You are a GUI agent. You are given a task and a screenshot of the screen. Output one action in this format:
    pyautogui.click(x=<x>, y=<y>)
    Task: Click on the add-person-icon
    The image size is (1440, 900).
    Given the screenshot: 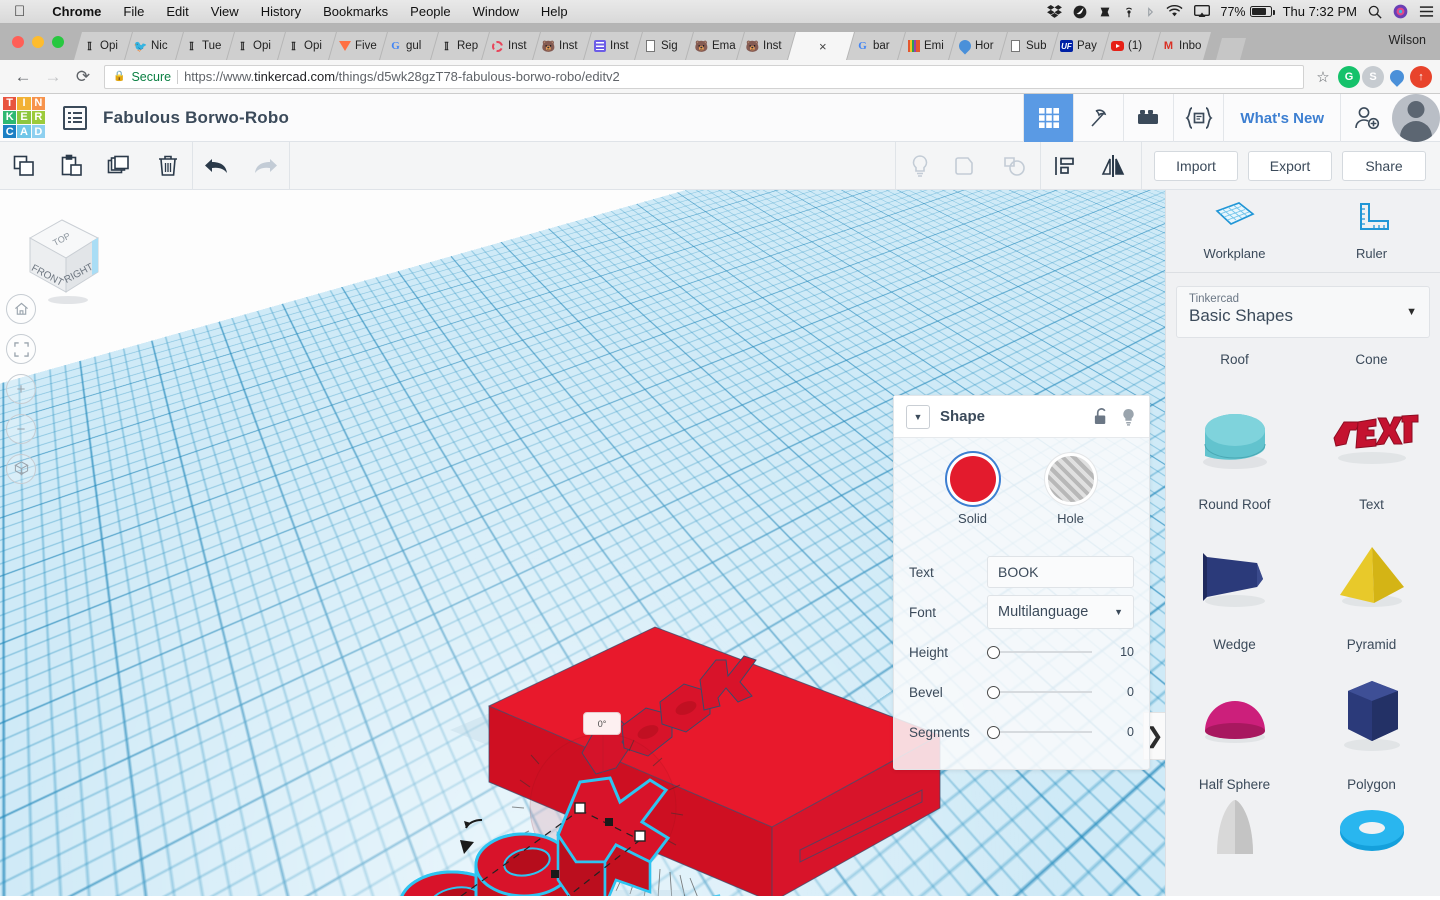 What is the action you would take?
    pyautogui.click(x=1366, y=118)
    